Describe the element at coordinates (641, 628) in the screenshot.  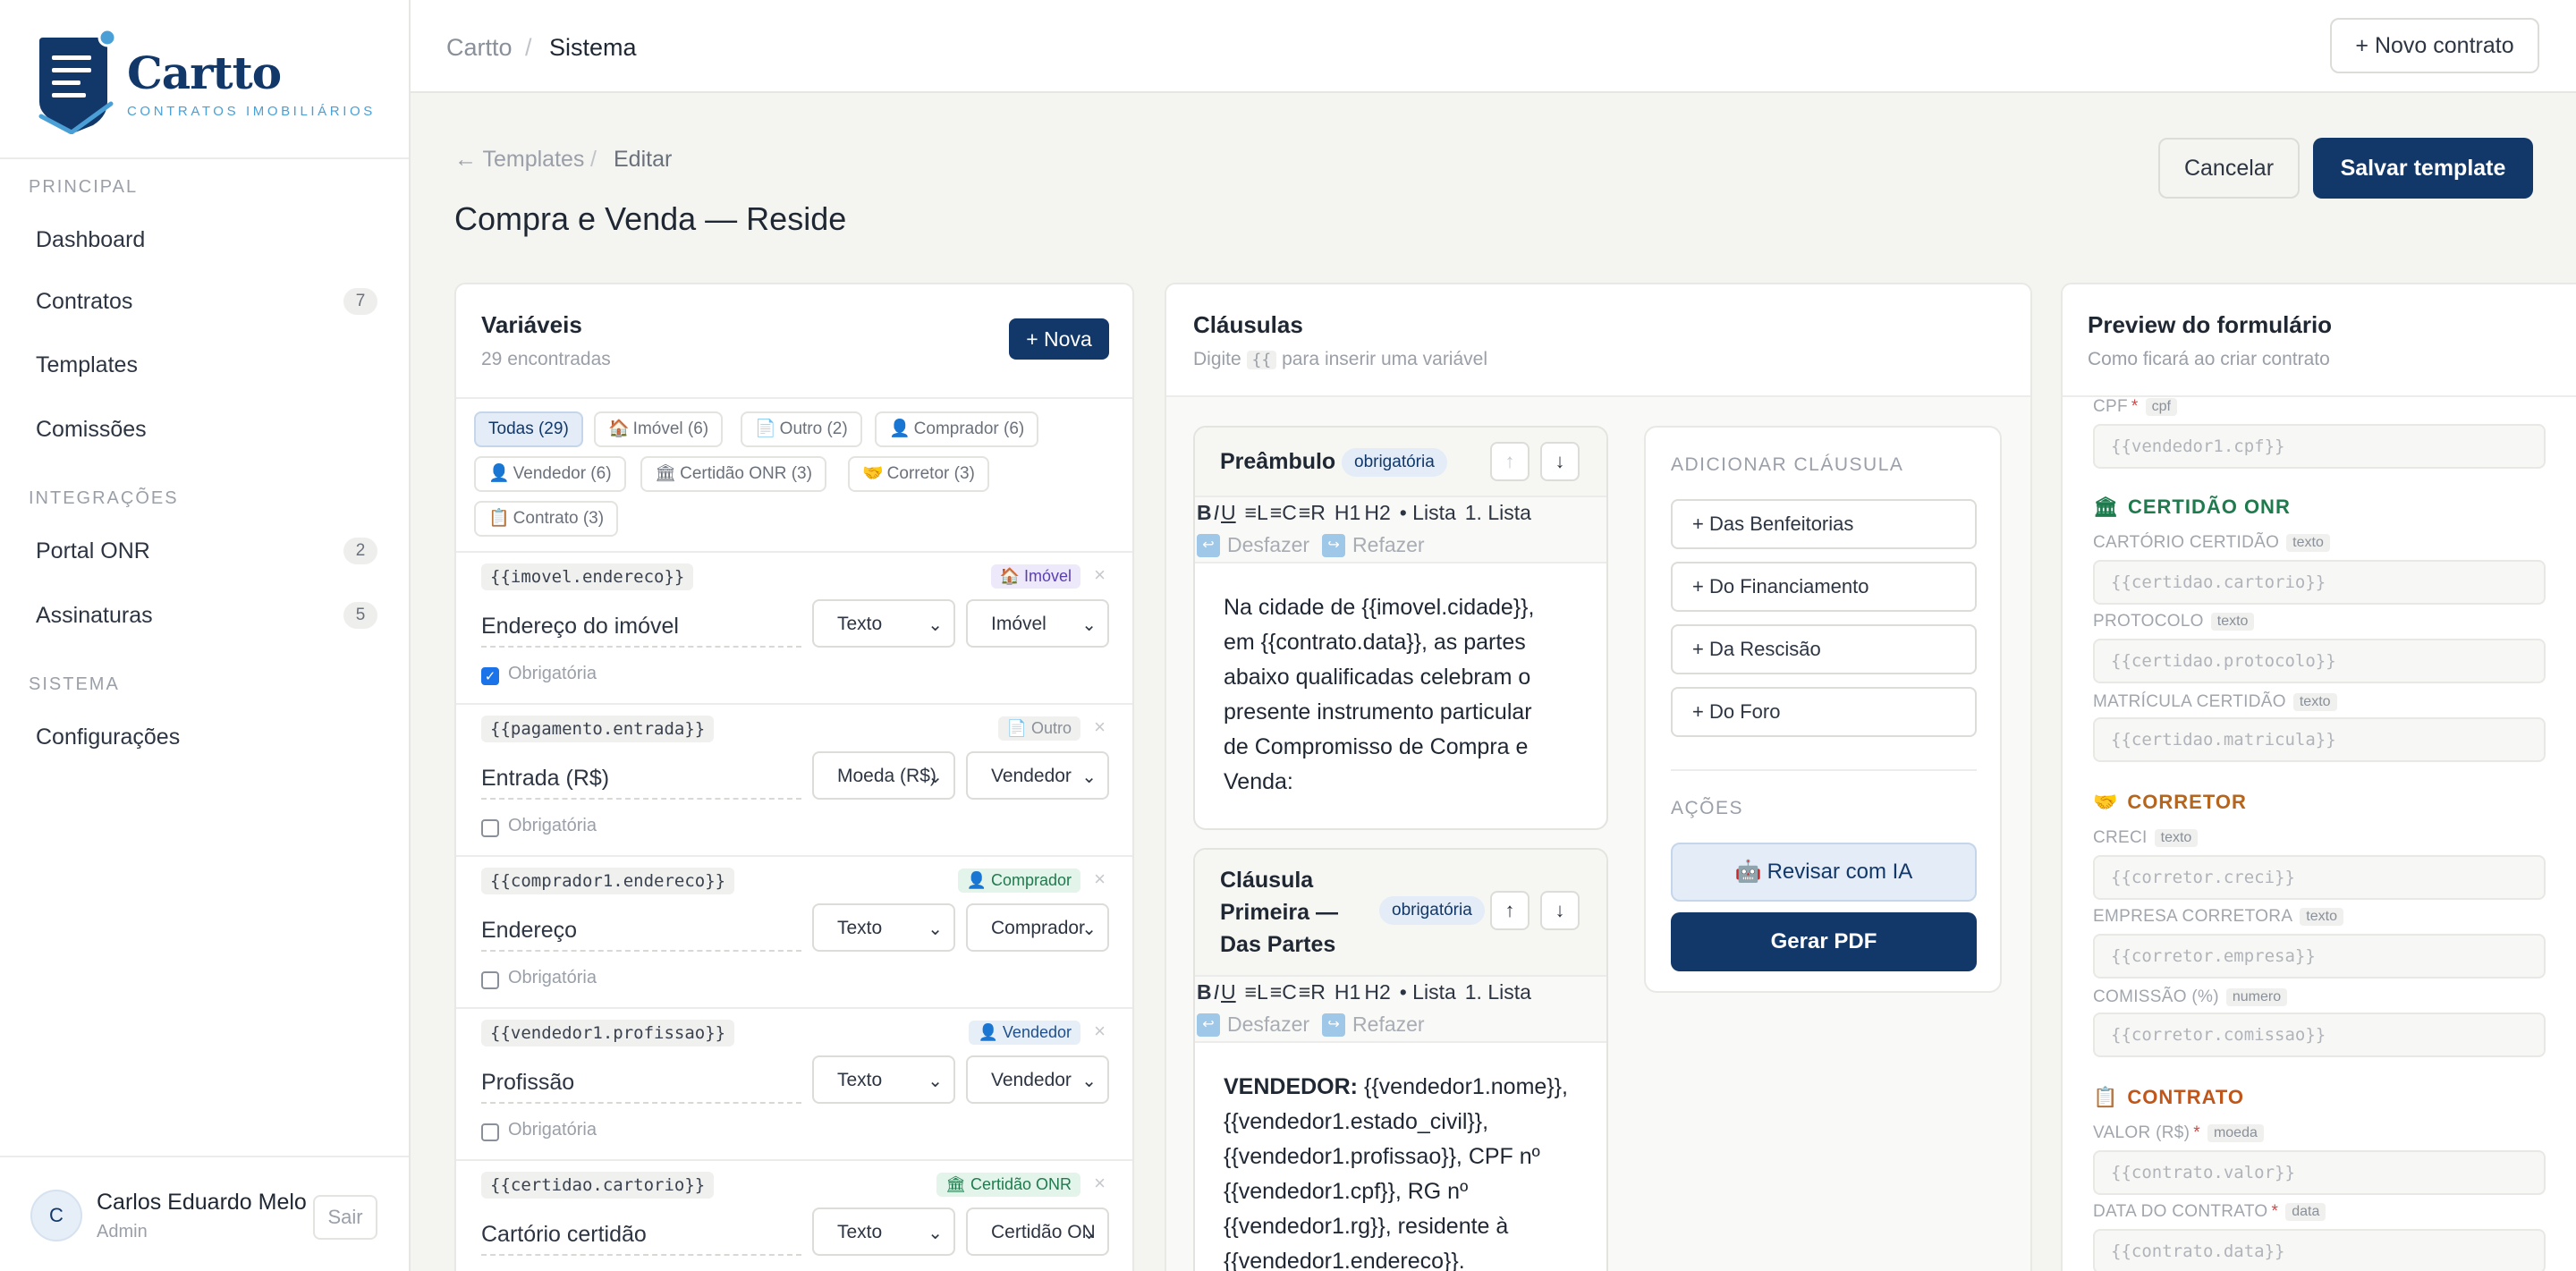
I see `variable-label-input: Endereço do imóvel` at that location.